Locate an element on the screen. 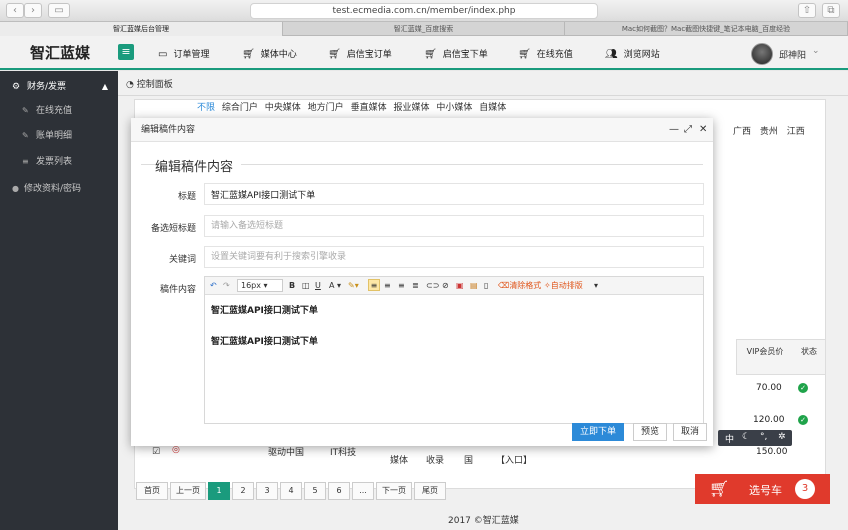 This screenshot has height=530, width=848. page-5: 5 is located at coordinates (315, 491).